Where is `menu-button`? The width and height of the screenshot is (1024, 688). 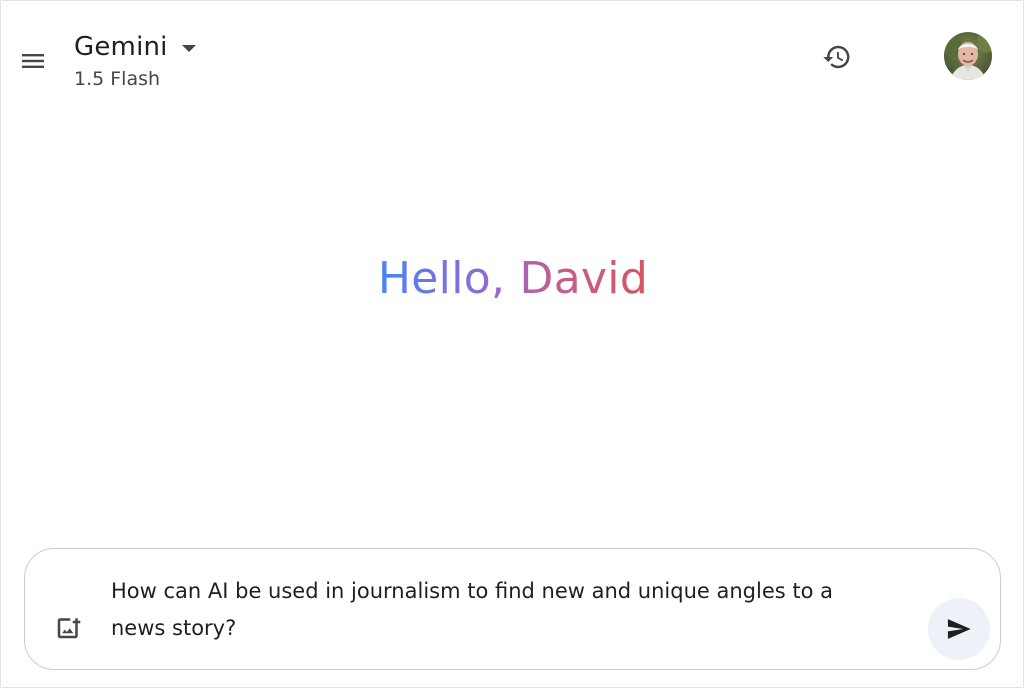 menu-button is located at coordinates (33, 61).